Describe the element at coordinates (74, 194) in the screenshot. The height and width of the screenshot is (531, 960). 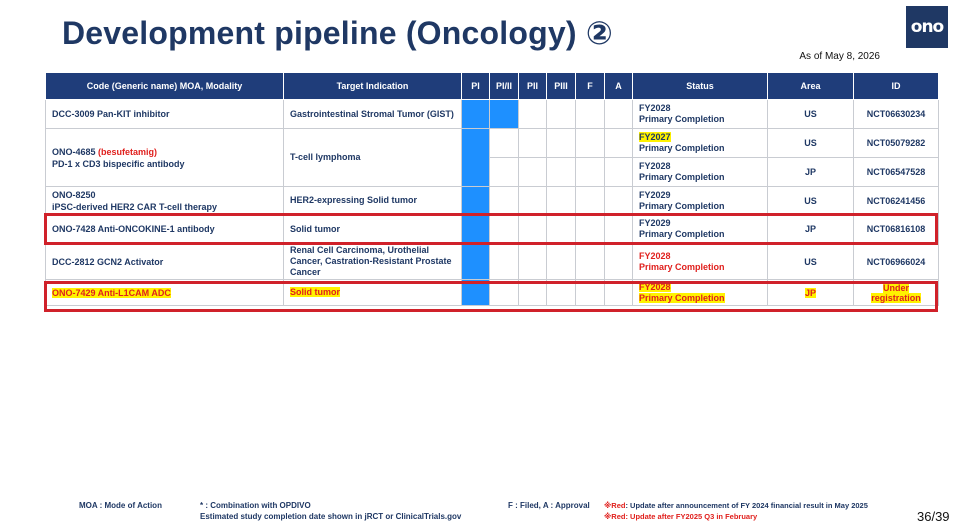
I see `code-text: ONO-8250` at that location.